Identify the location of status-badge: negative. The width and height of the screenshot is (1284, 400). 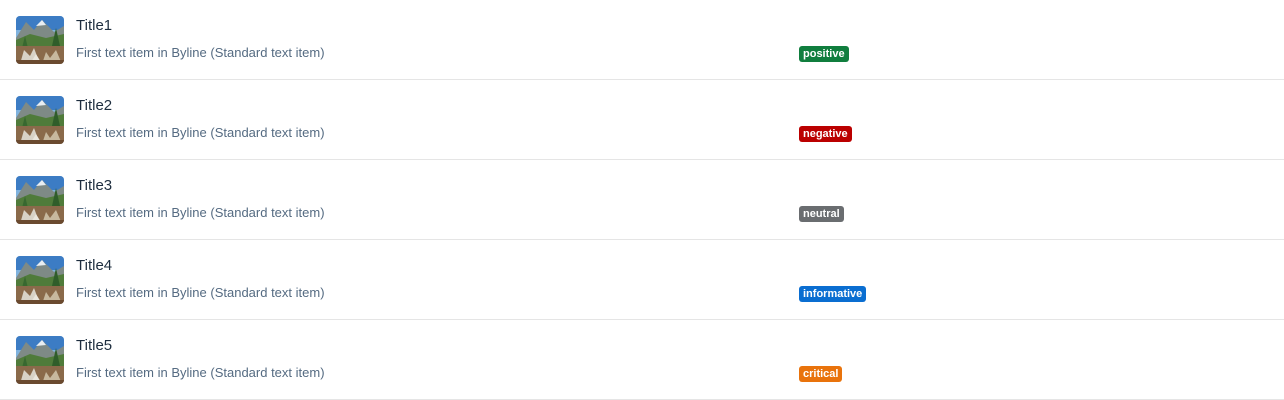
(825, 134).